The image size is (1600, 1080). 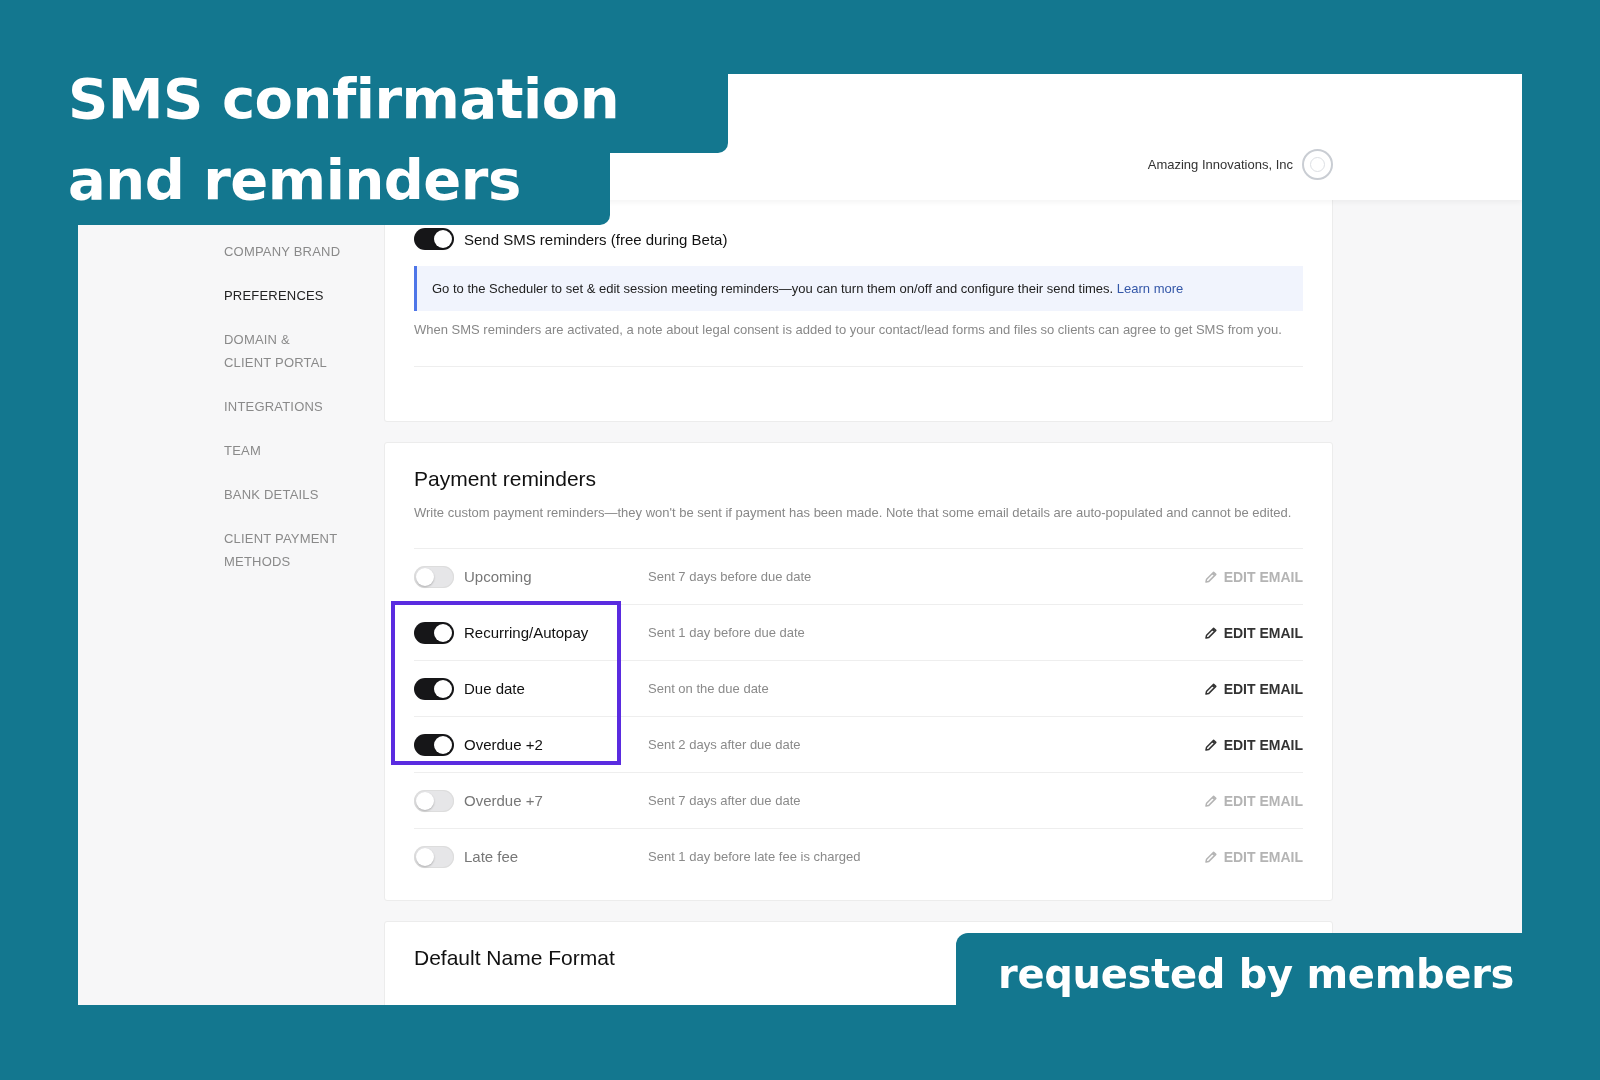 I want to click on toggle-label: Send SMS reminders (free during Beta), so click(x=596, y=239).